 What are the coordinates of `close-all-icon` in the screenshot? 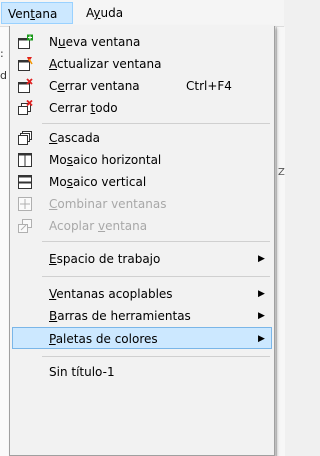 It's located at (25, 107).